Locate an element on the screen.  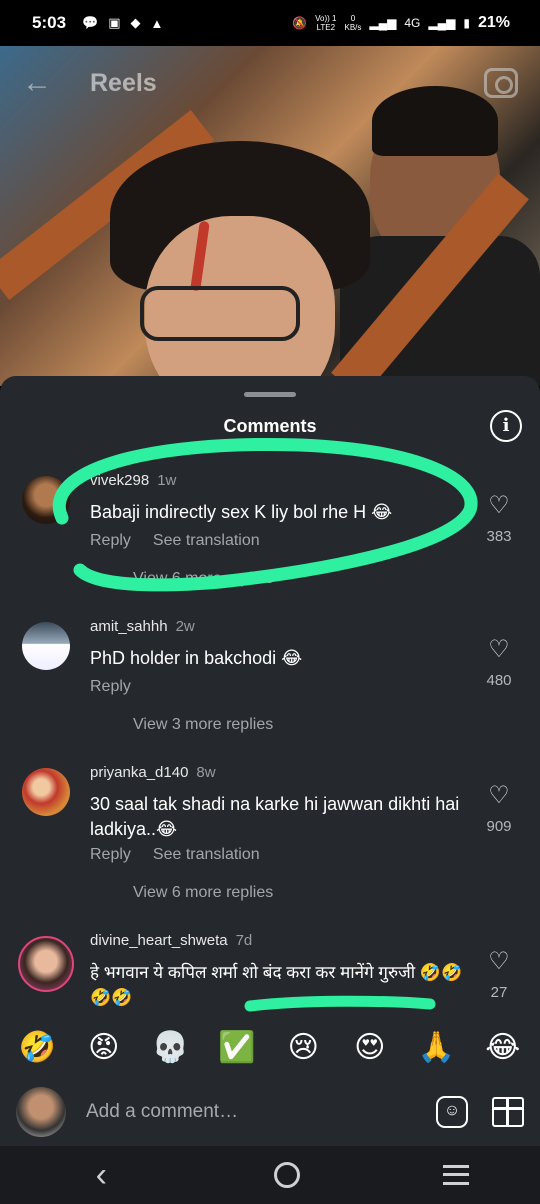
reels-header: ← Reels is located at coordinates (270, 83).